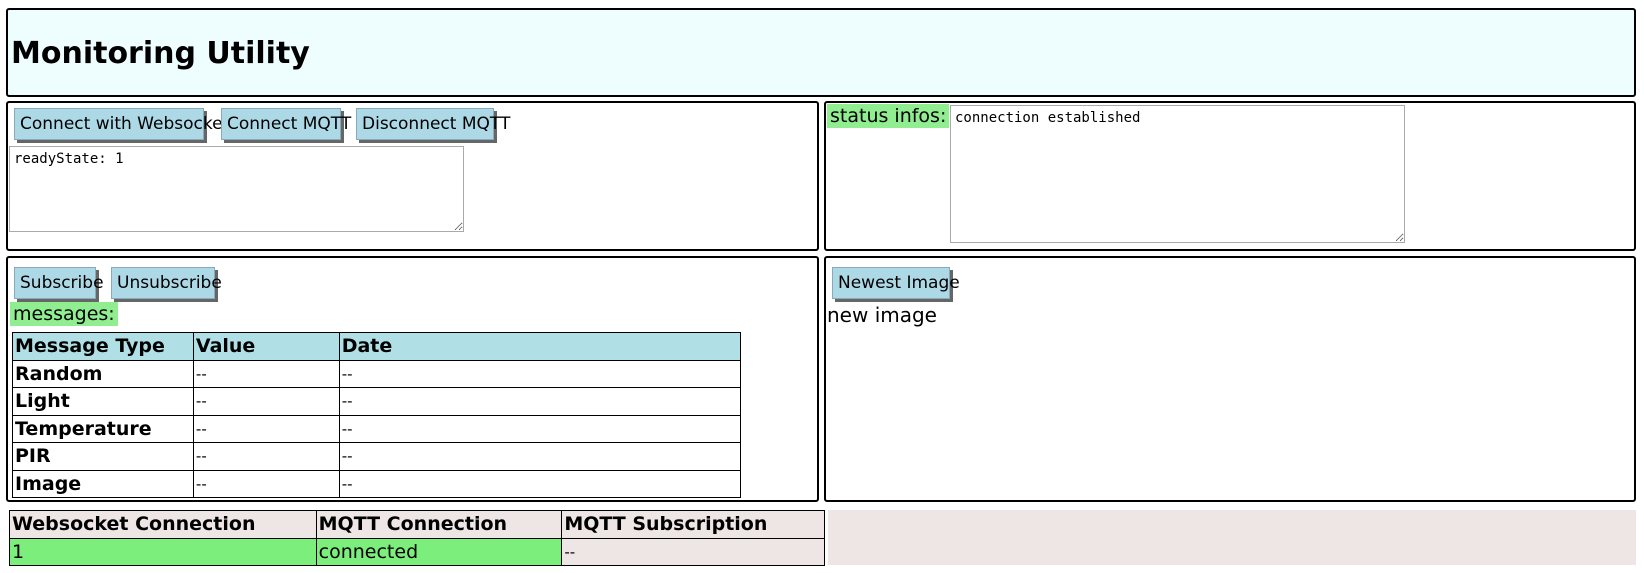  Describe the element at coordinates (121, 124) in the screenshot. I see `connect-websocket-button: Connect with Websocket` at that location.